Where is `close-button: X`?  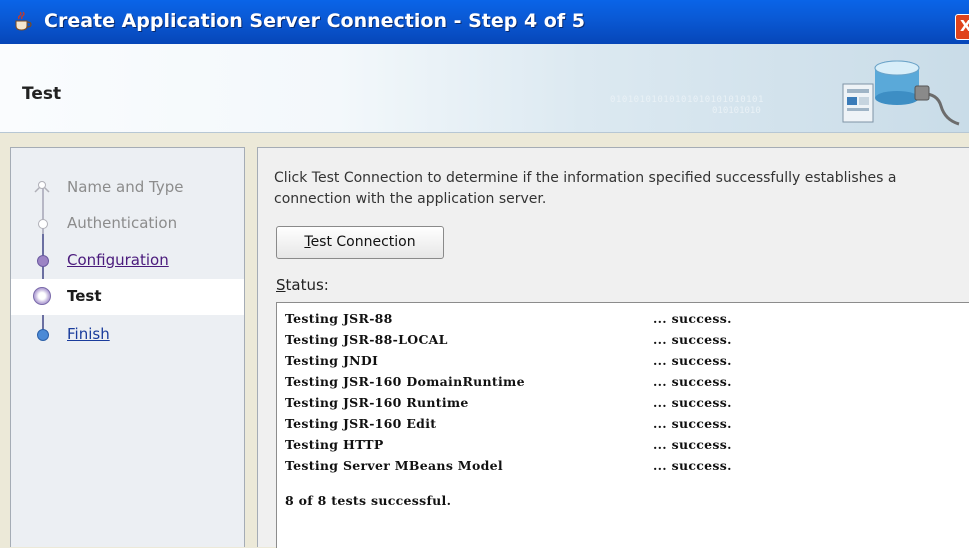
close-button: X is located at coordinates (962, 27).